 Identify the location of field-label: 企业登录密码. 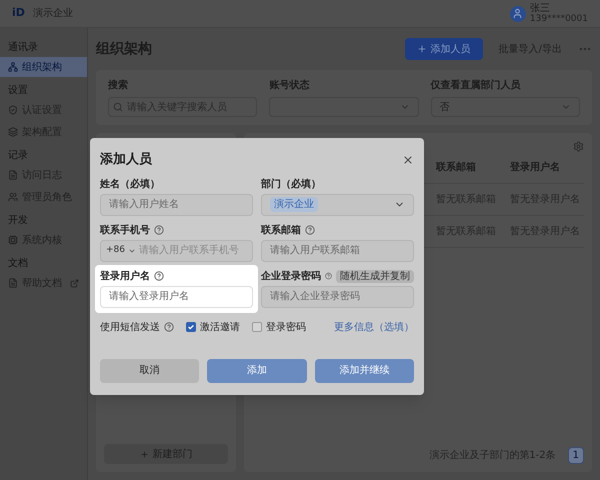
(291, 277).